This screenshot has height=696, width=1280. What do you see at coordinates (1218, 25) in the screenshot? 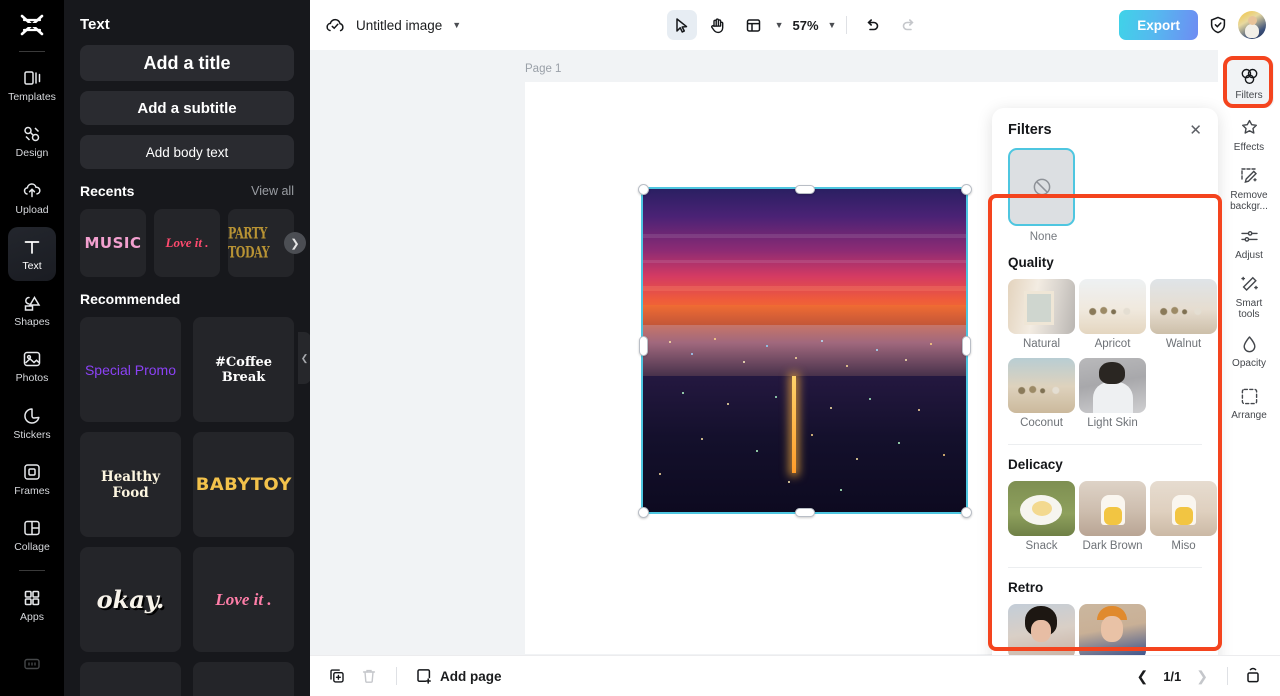
I see `shield-check-icon` at bounding box center [1218, 25].